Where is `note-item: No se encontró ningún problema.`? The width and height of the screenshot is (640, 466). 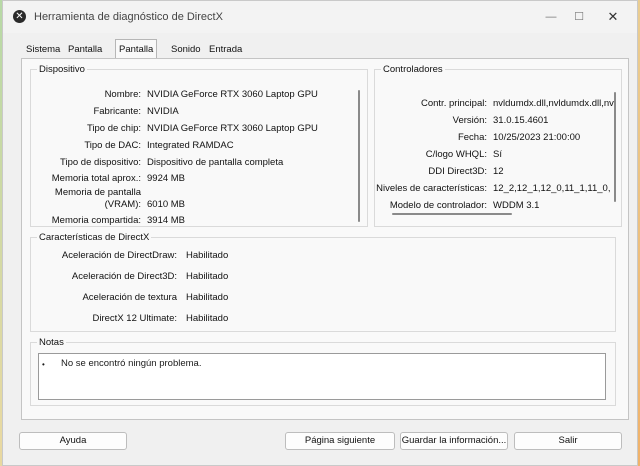 note-item: No se encontró ningún problema. is located at coordinates (131, 363).